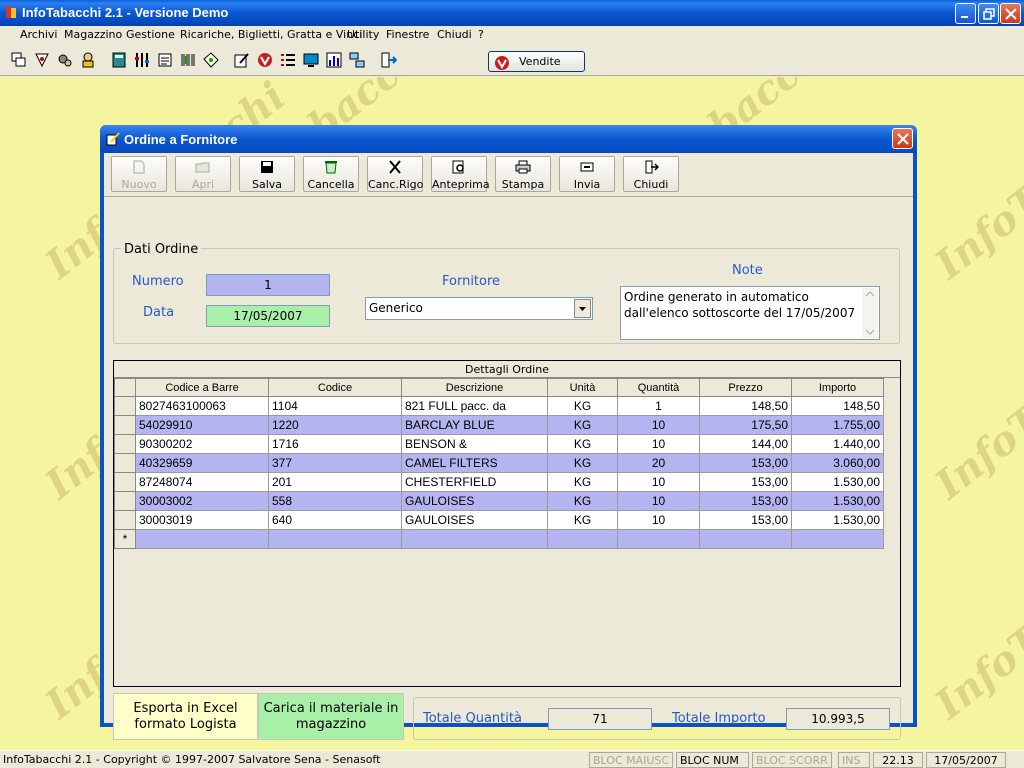 This screenshot has width=1024, height=768. Describe the element at coordinates (460, 174) in the screenshot. I see `anteprima-button: Anteprima` at that location.